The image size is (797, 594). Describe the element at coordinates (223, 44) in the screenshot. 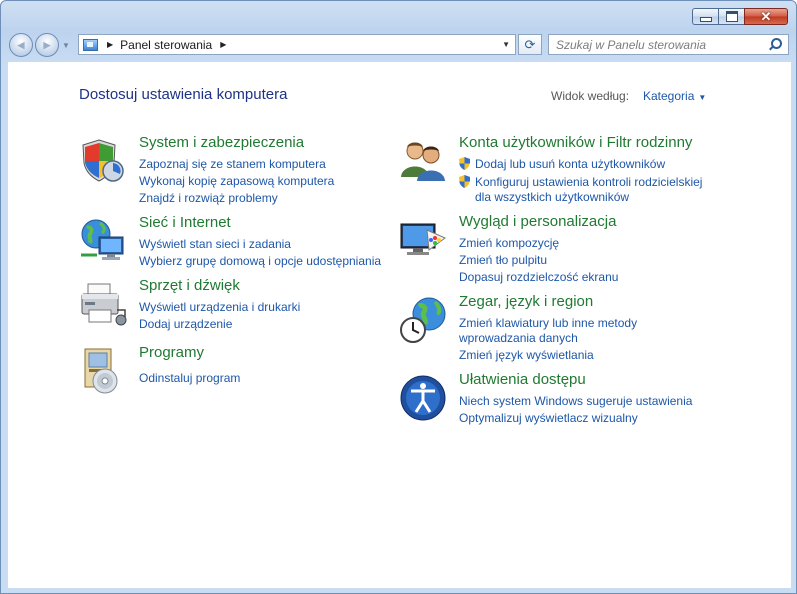

I see `breadcrumb-chevron-icon: ▶` at that location.